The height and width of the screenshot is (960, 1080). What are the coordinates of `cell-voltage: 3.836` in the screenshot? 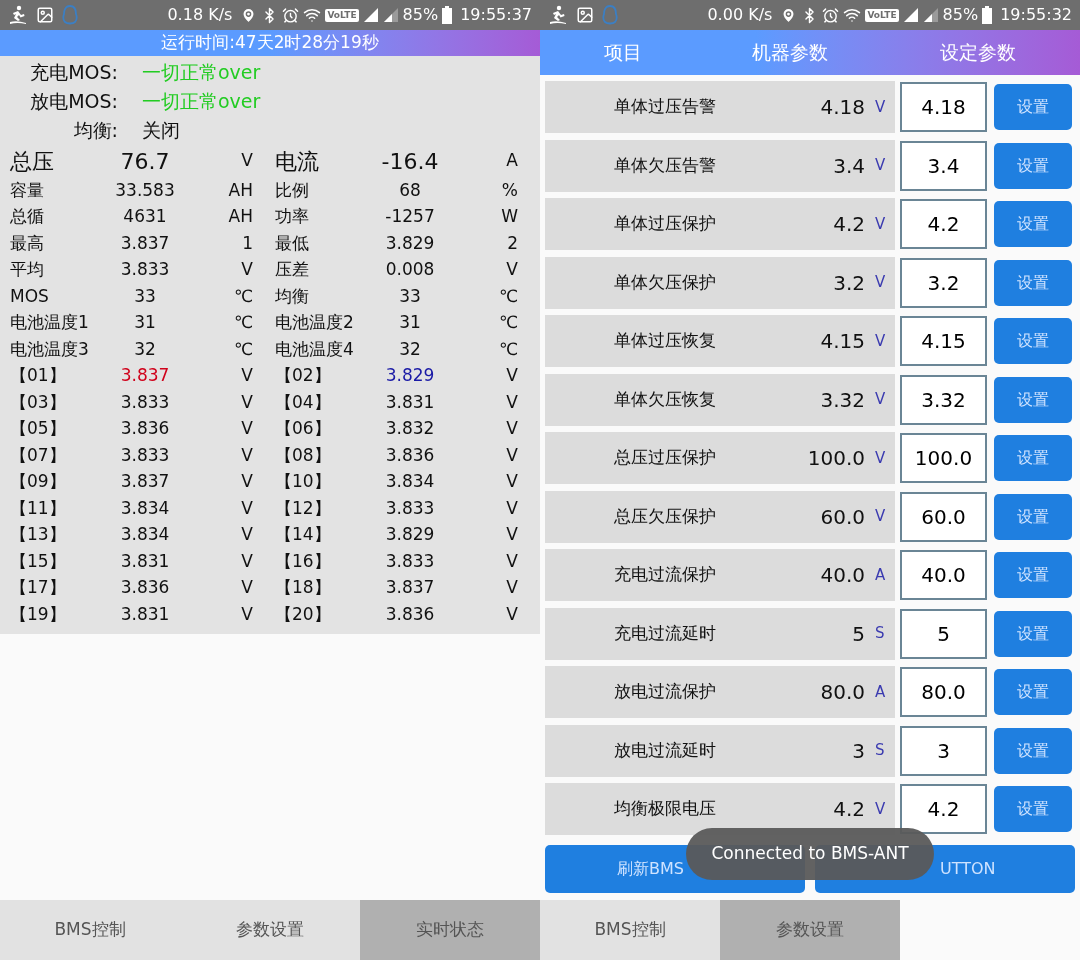 It's located at (145, 587).